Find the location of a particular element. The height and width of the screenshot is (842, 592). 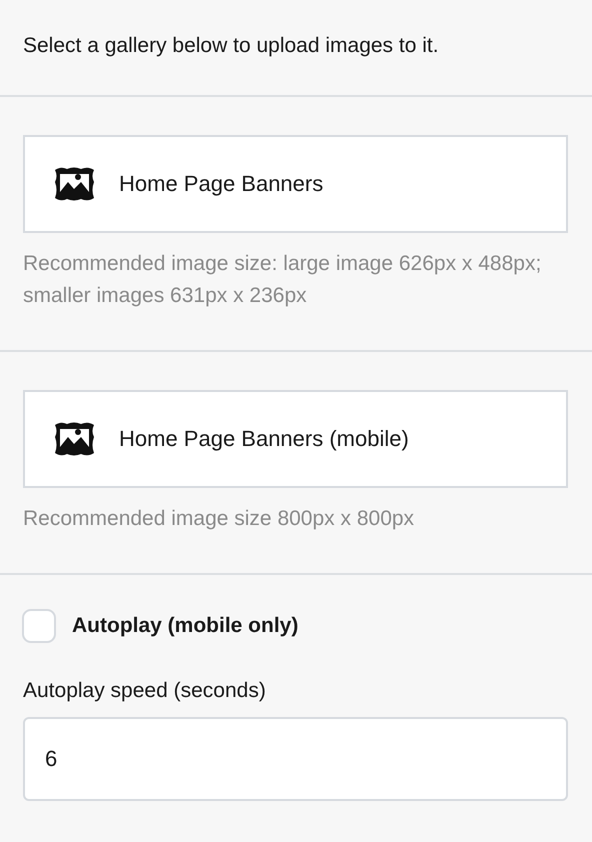

speed-input: 6 is located at coordinates (295, 759).